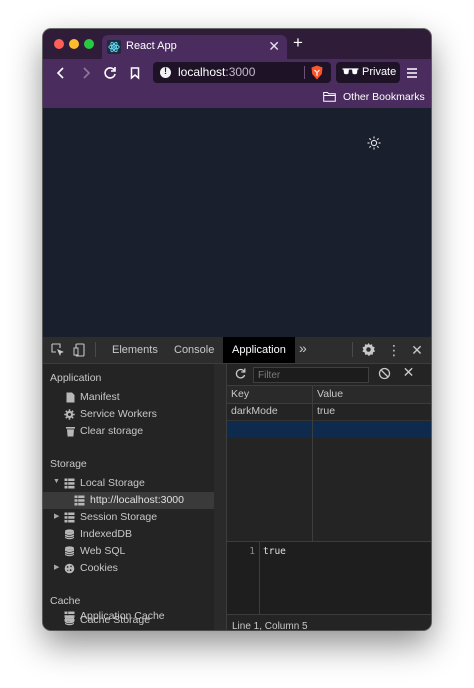  What do you see at coordinates (303, 348) in the screenshot?
I see `more-tabs-icon: »` at bounding box center [303, 348].